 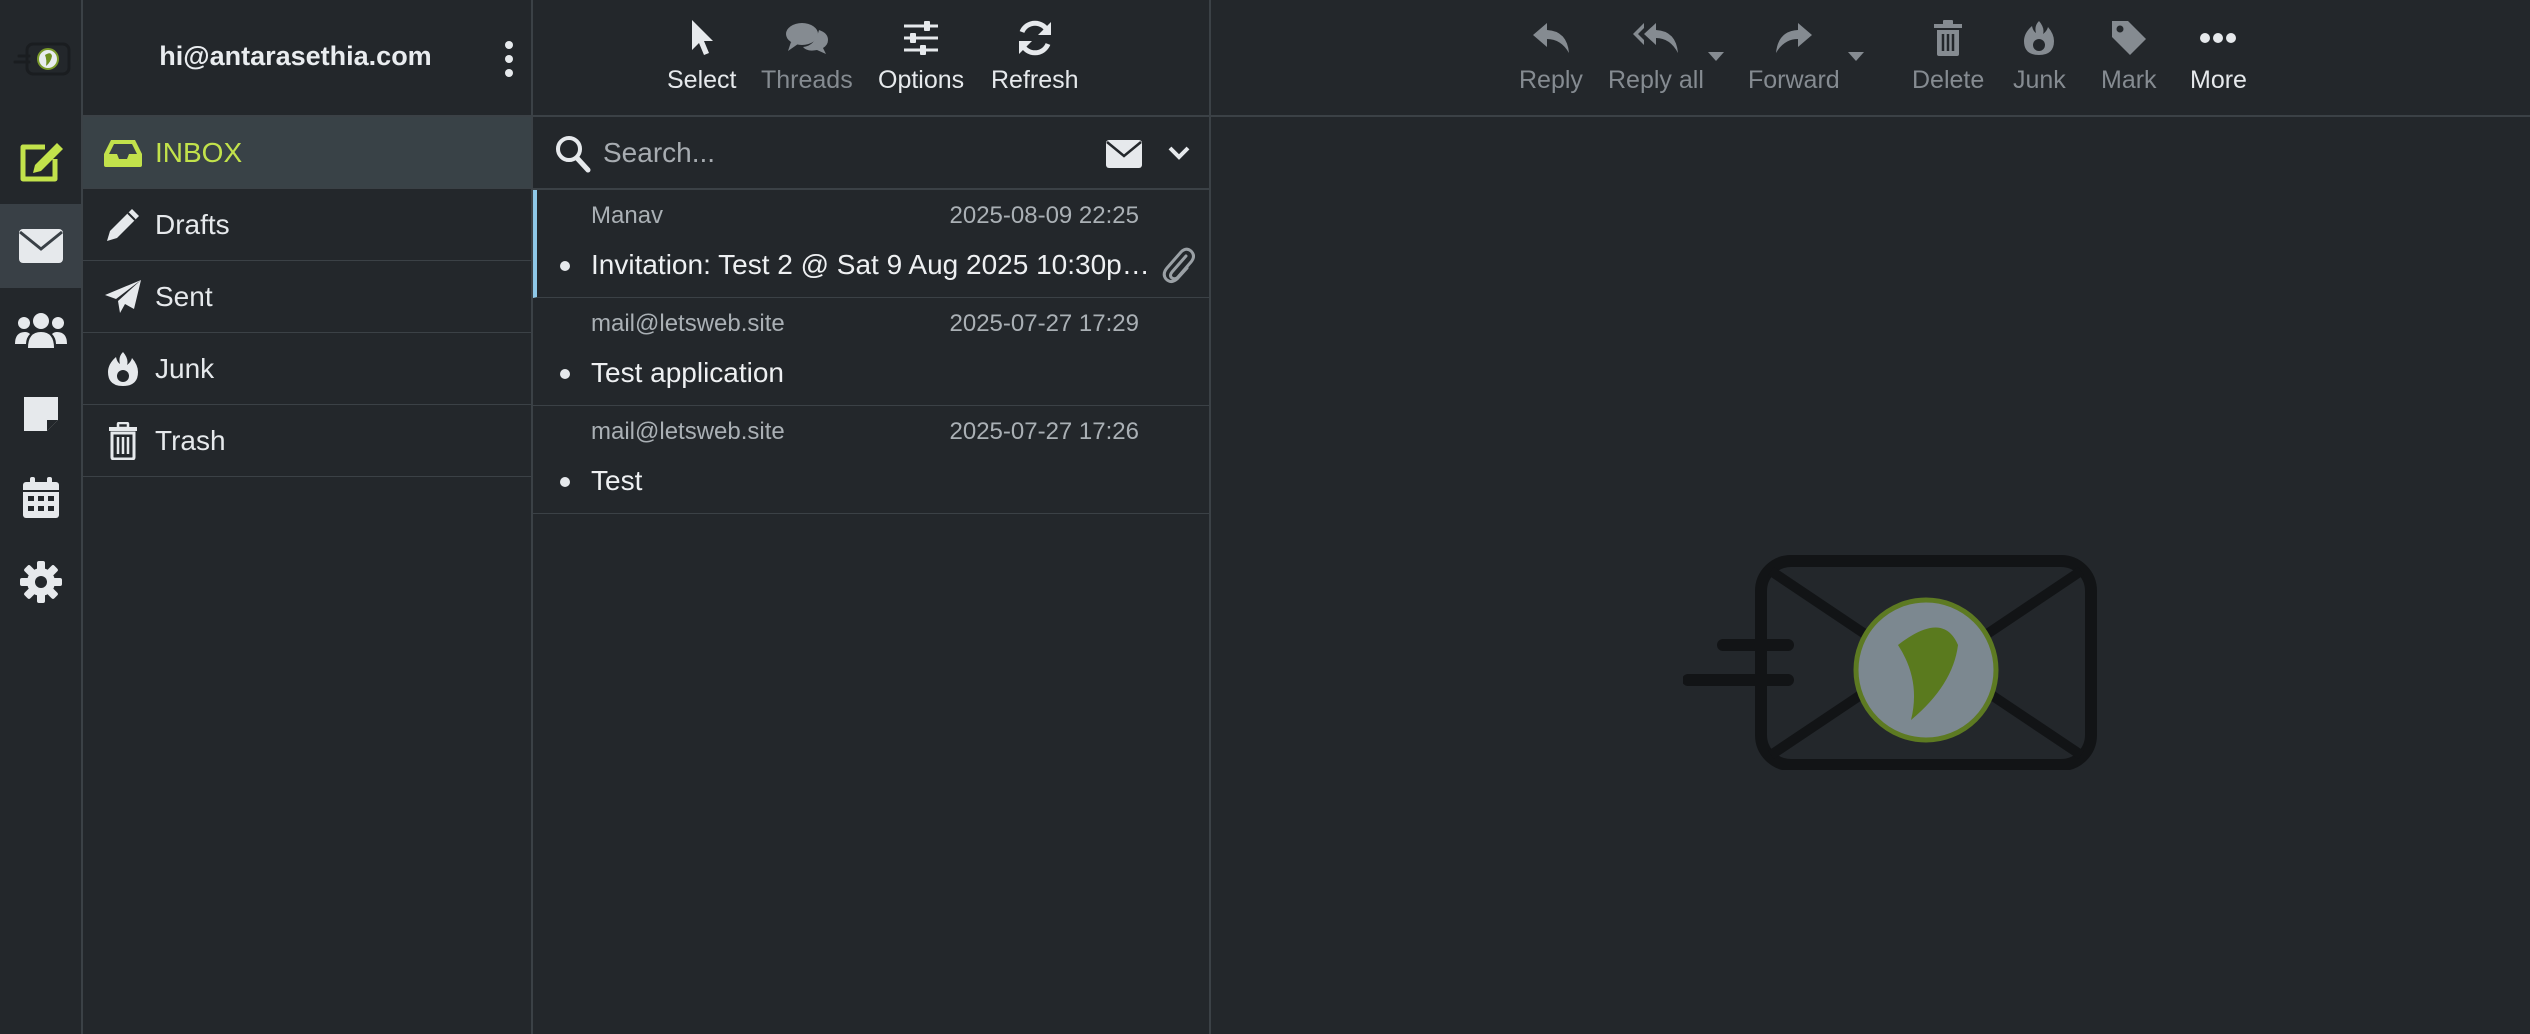 What do you see at coordinates (1551, 38) in the screenshot?
I see `reply-icon` at bounding box center [1551, 38].